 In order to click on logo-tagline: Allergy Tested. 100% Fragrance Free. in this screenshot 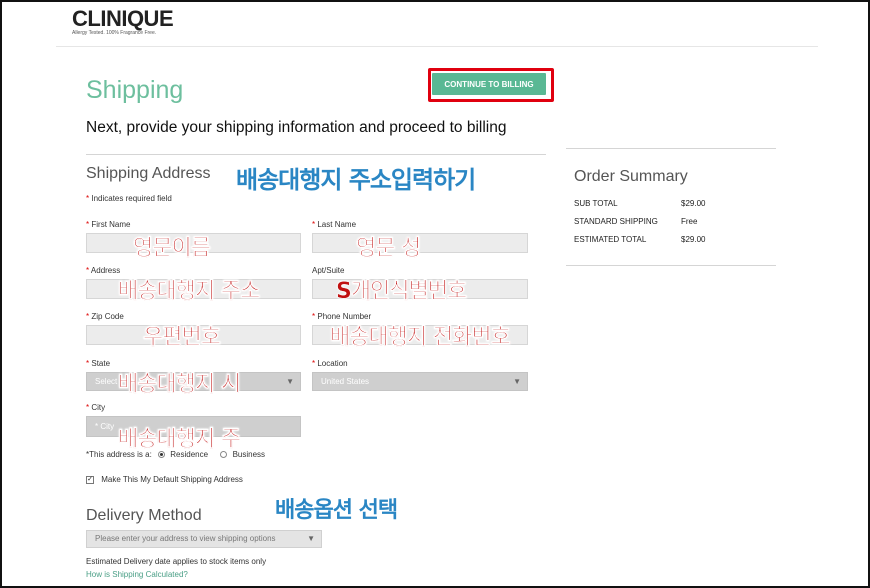, I will do `click(114, 33)`.